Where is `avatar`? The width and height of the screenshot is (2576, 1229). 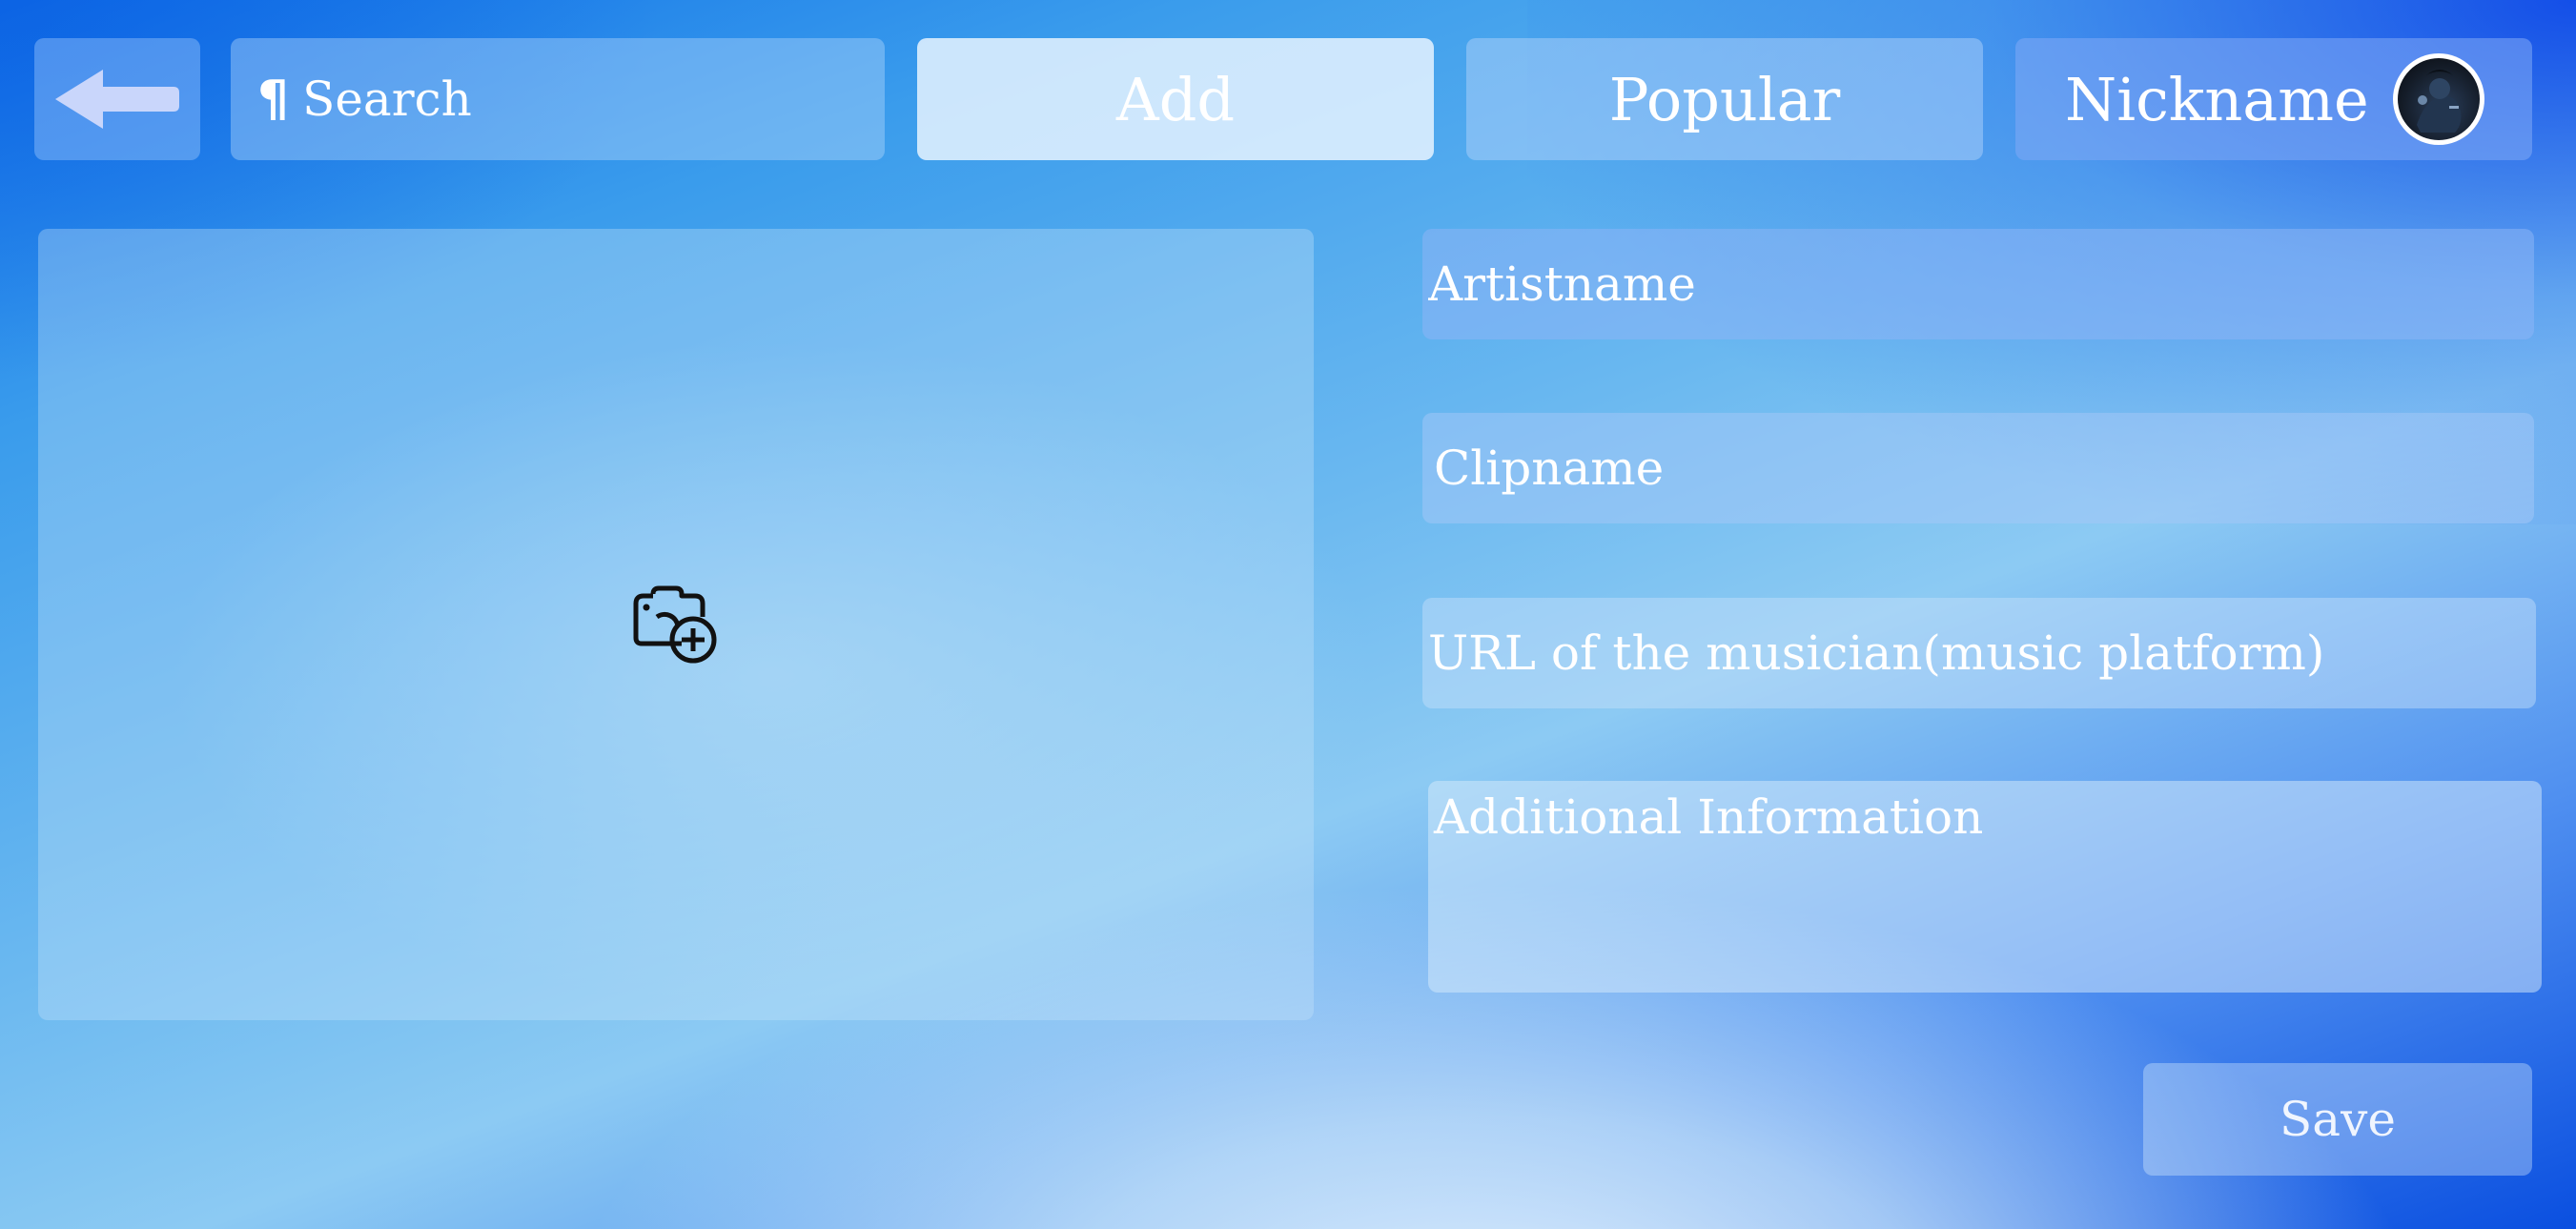 avatar is located at coordinates (2438, 99).